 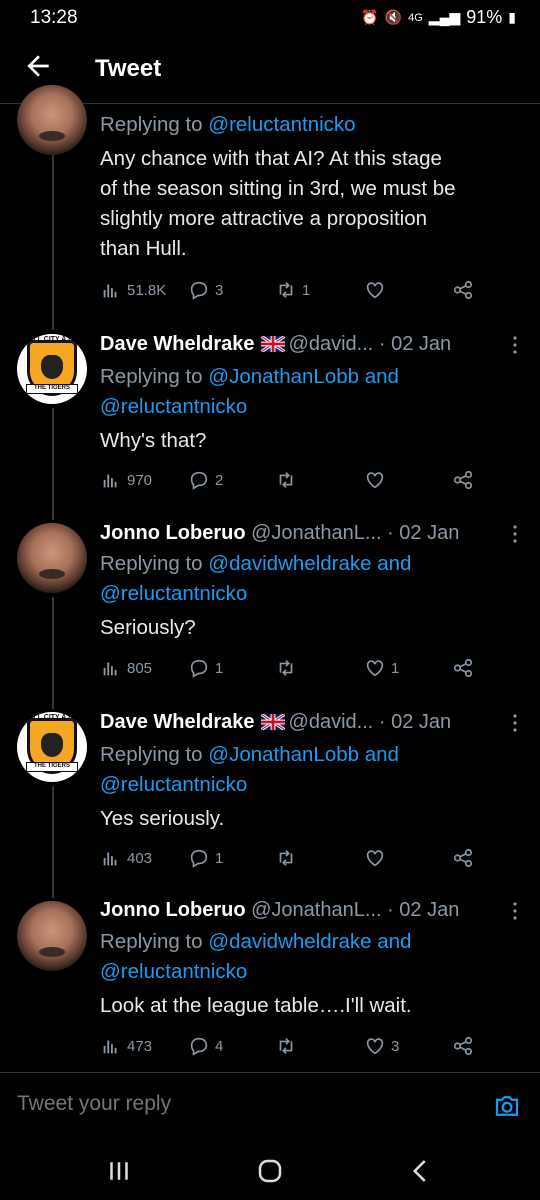 I want to click on battery-level: 91%, so click(x=484, y=17).